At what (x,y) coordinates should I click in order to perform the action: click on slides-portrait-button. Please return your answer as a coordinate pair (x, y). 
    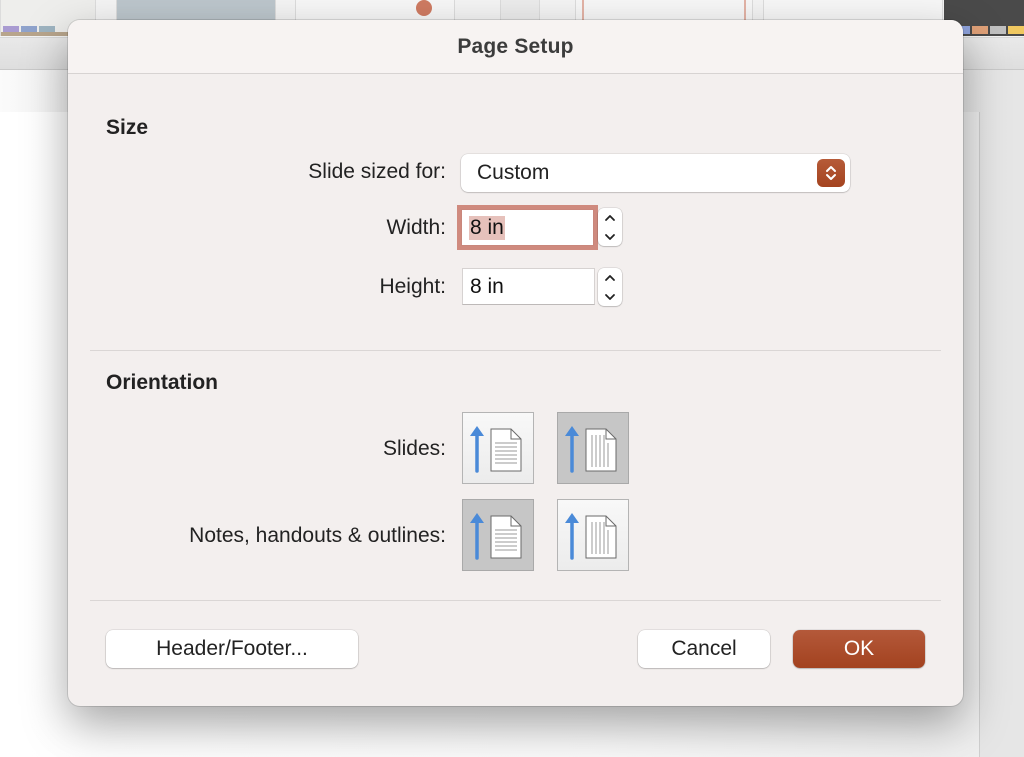
    Looking at the image, I should click on (498, 448).